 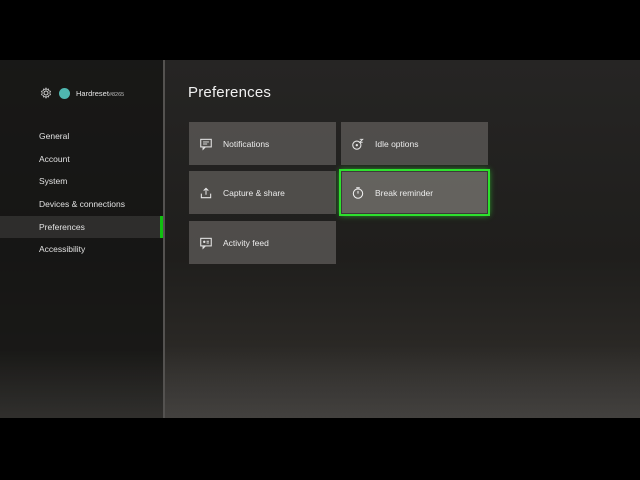 I want to click on sidebar-divider, so click(x=164, y=239).